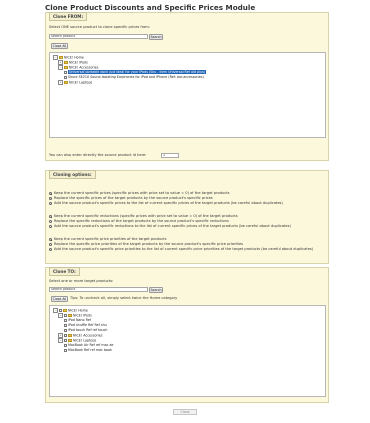 The image size is (370, 423). I want to click on price-option-replace-radio, so click(50, 198).